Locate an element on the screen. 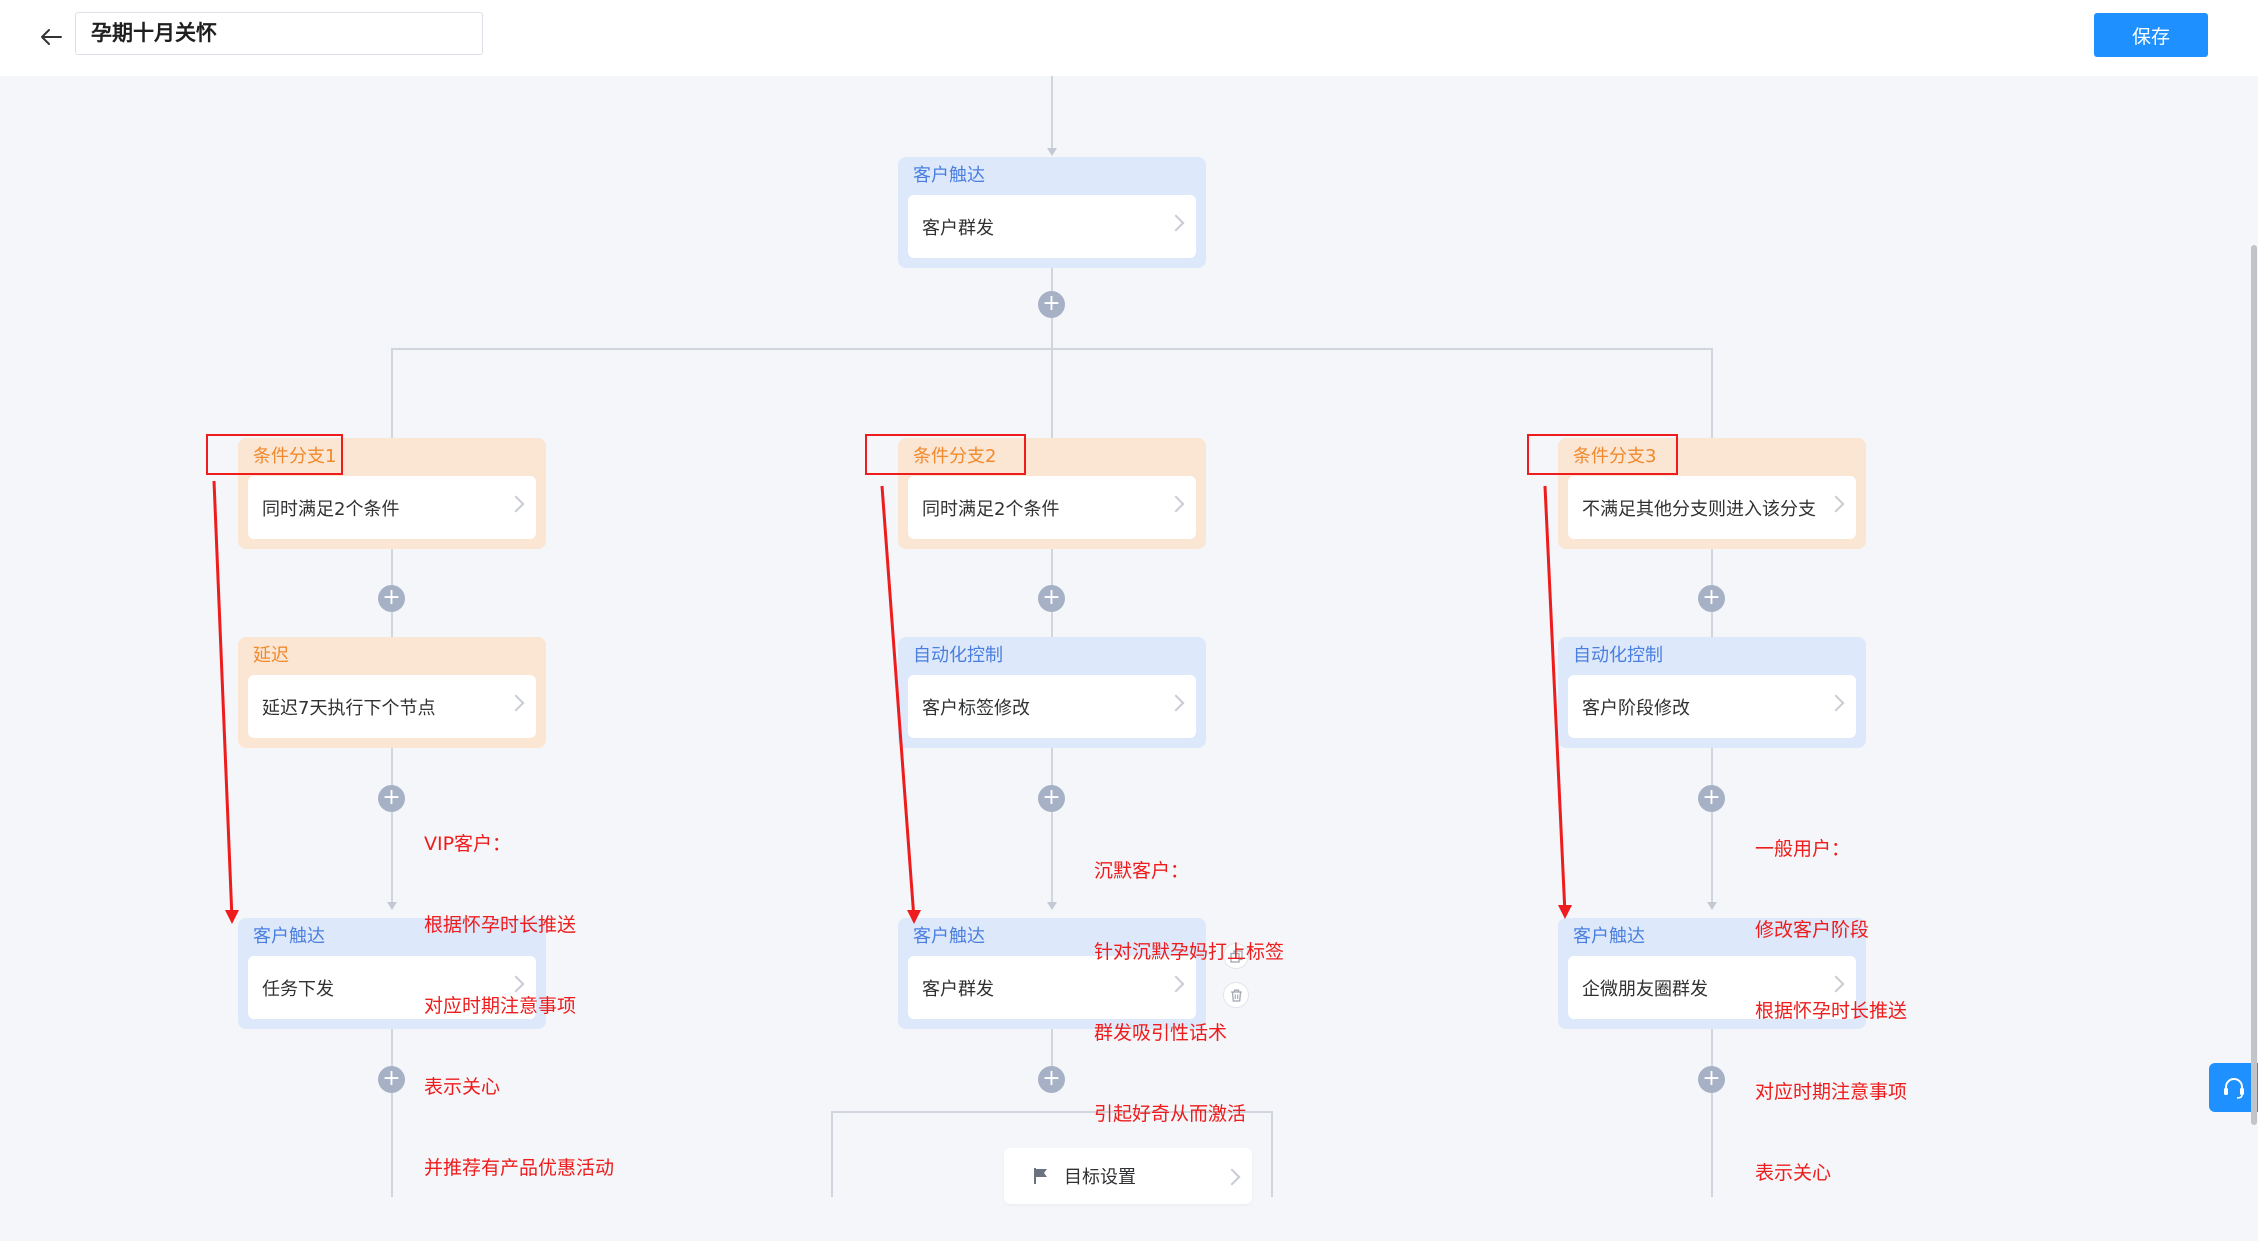 This screenshot has width=2258, height=1241. back-button is located at coordinates (51, 37).